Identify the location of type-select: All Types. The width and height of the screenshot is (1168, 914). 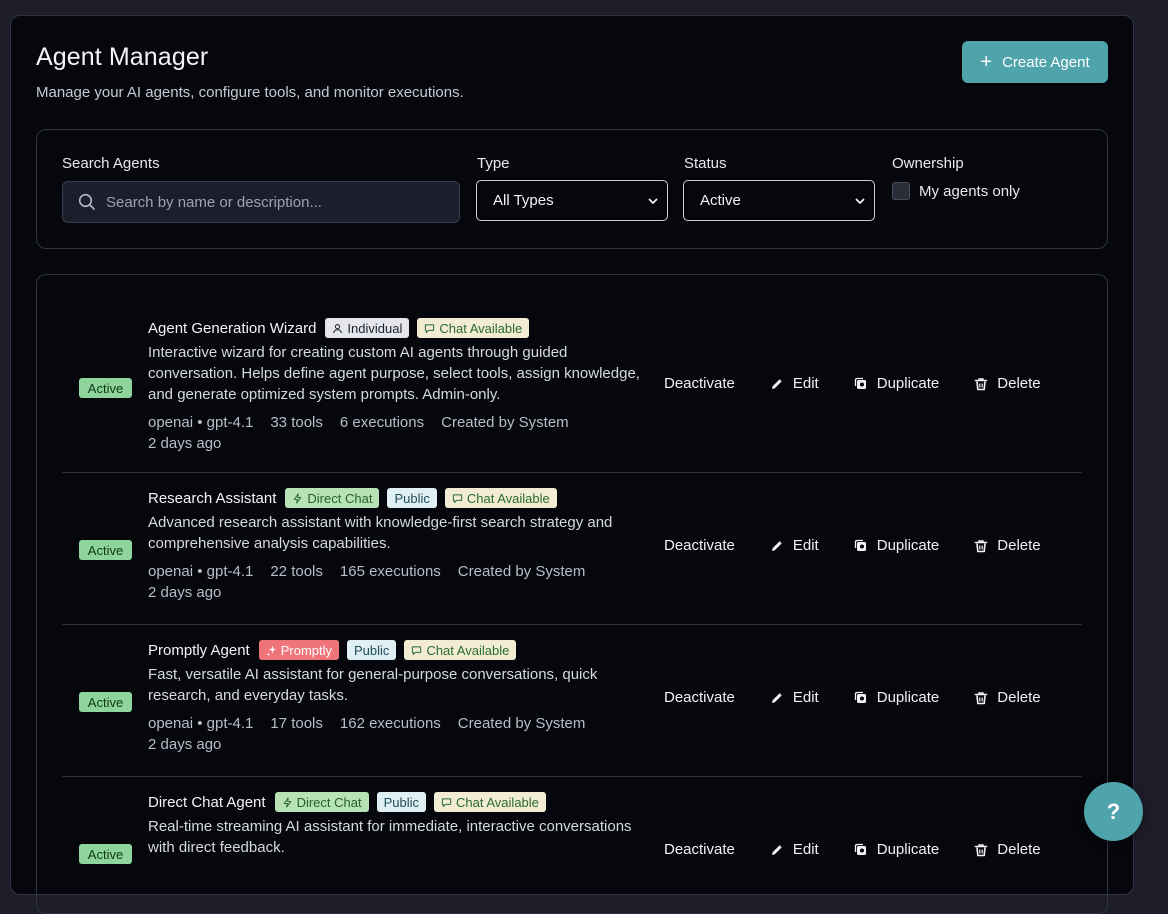
(572, 200).